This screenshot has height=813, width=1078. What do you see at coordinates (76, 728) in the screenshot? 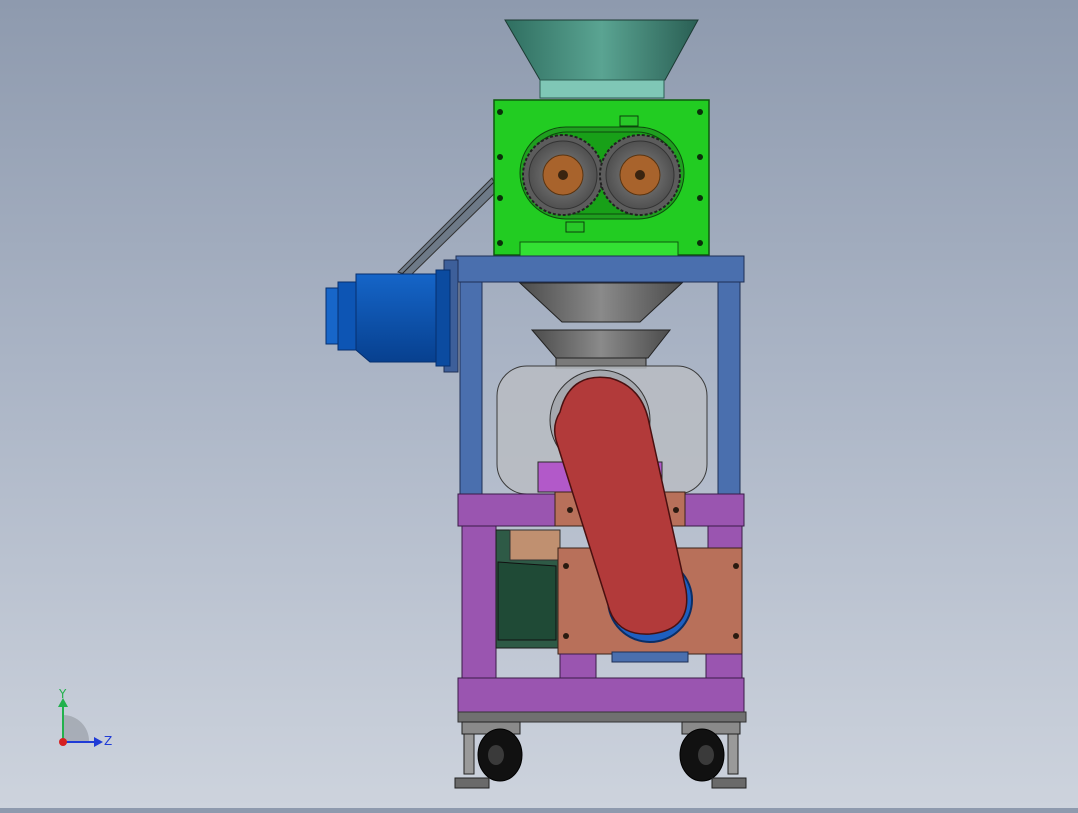
I see `triad-arc` at bounding box center [76, 728].